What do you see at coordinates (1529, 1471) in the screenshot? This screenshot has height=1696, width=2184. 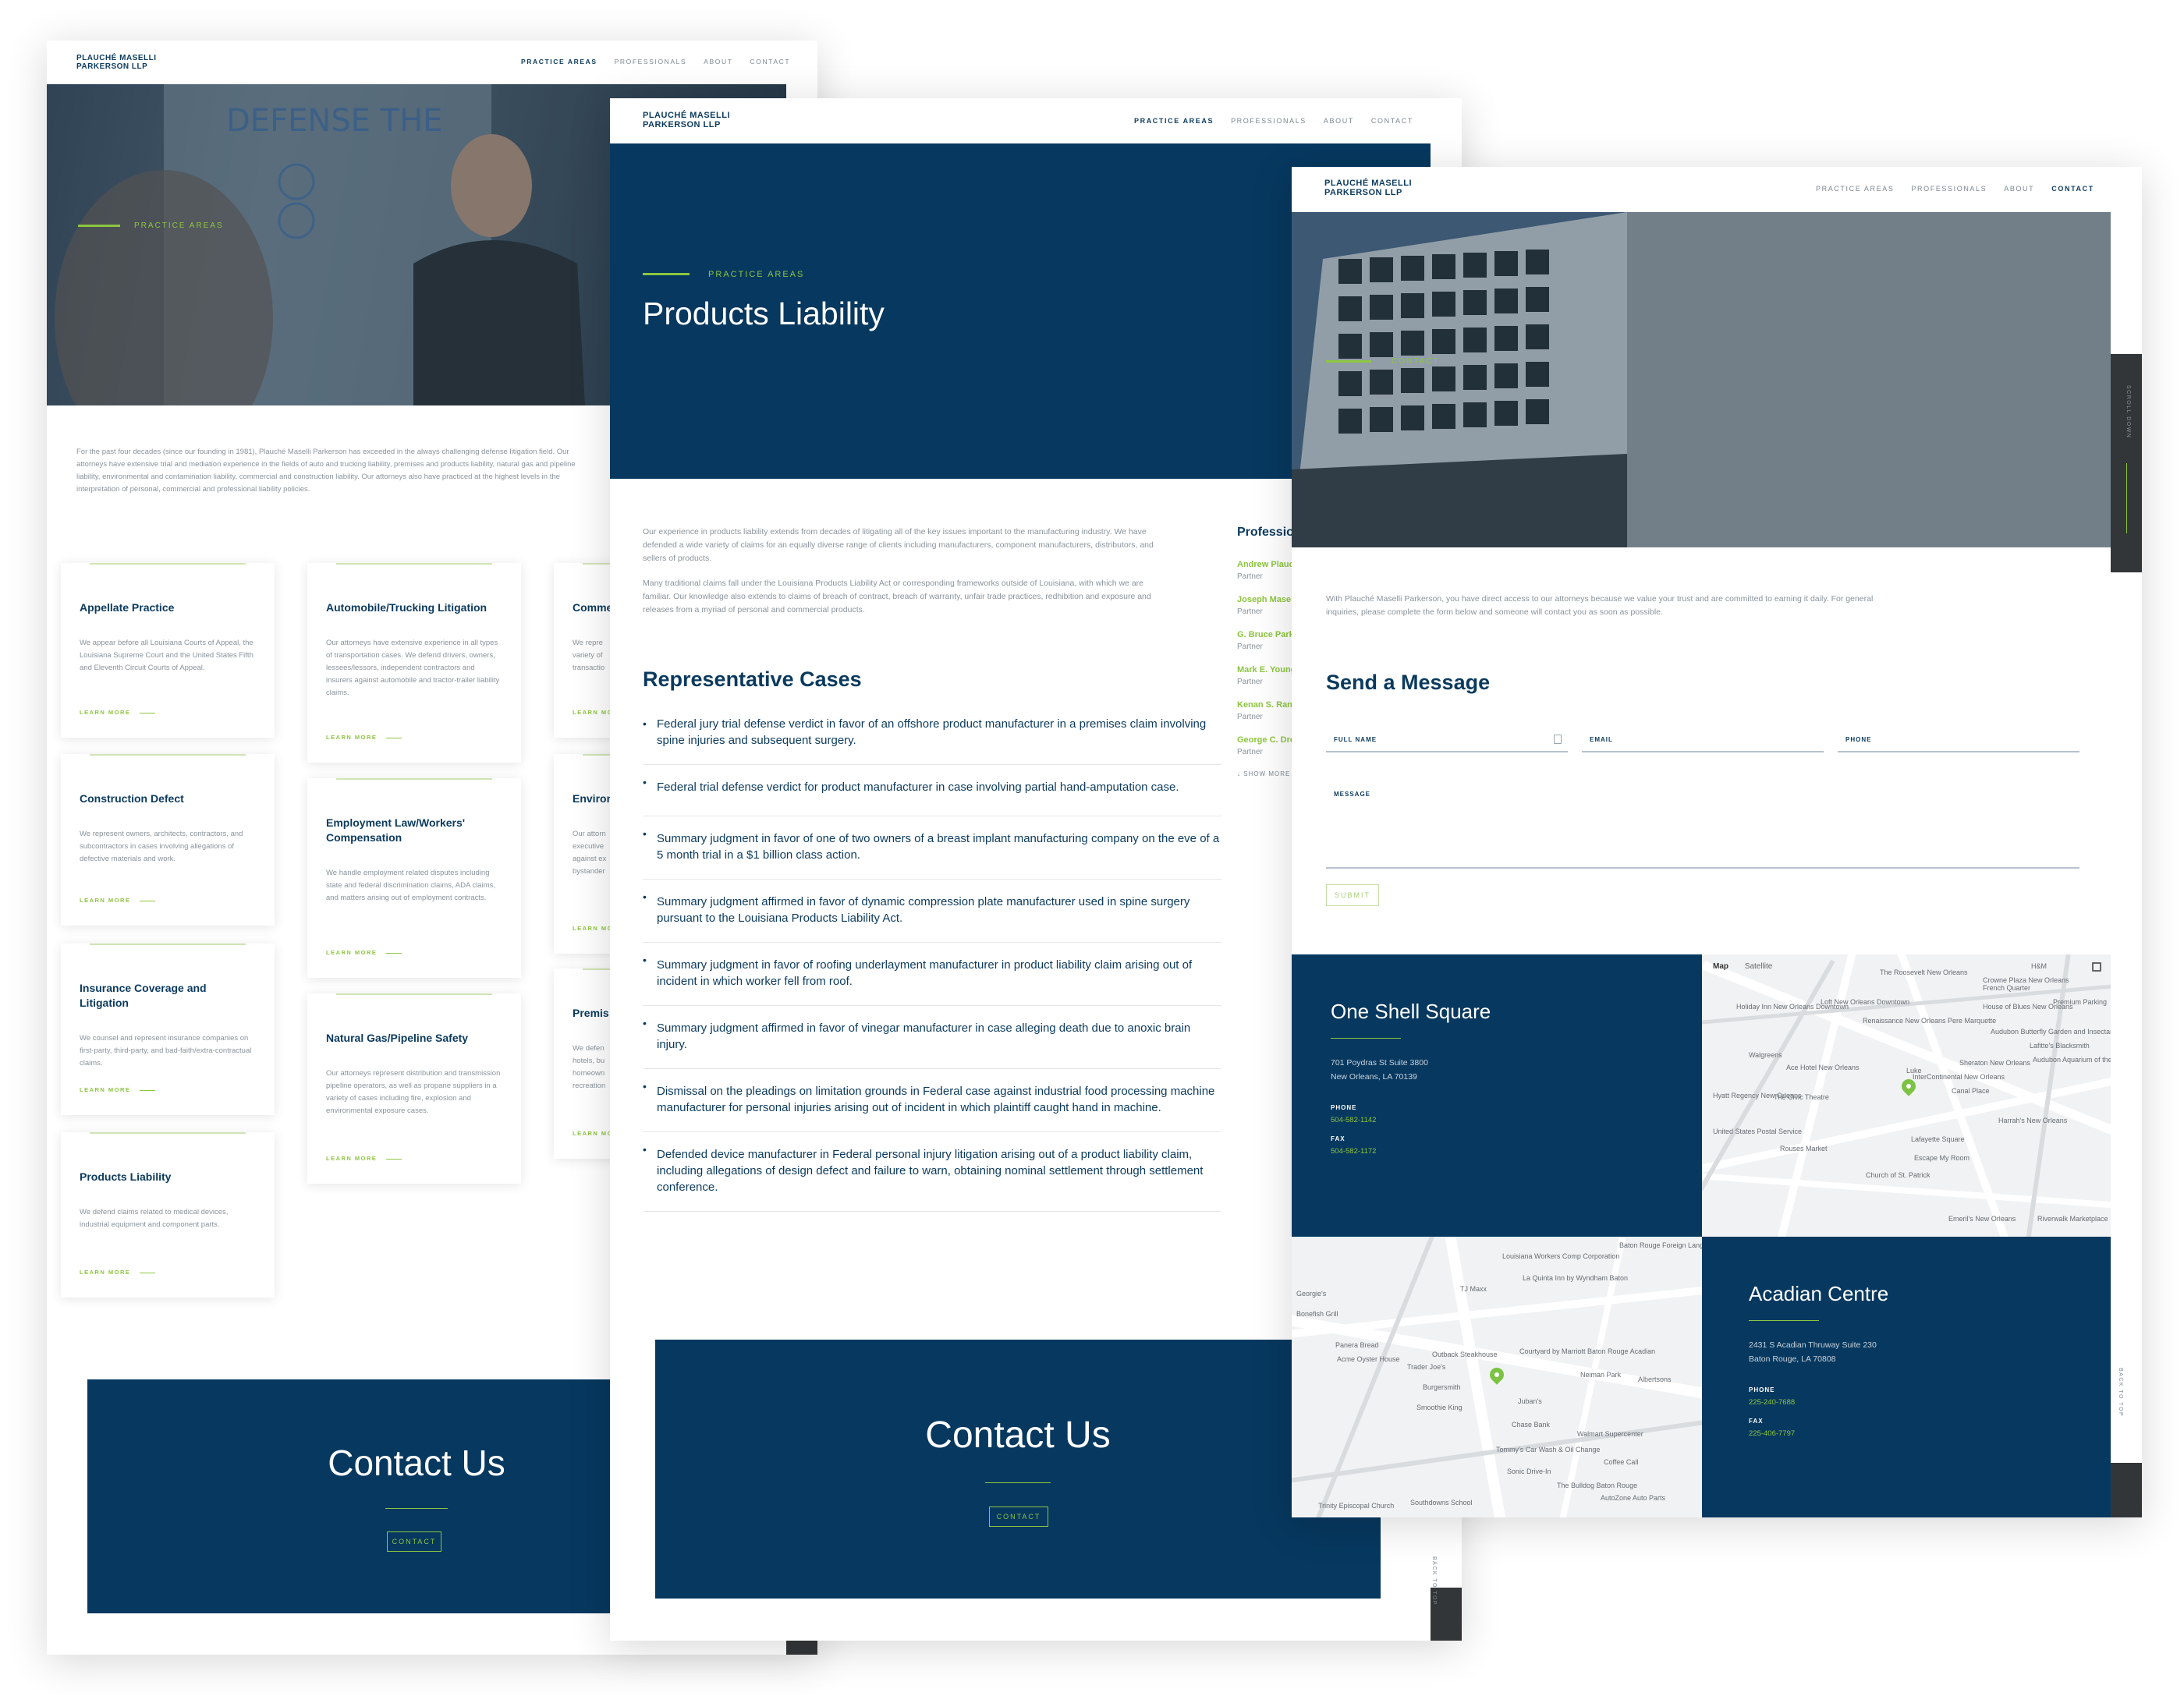 I see `map-label: Sonic Drive-In` at bounding box center [1529, 1471].